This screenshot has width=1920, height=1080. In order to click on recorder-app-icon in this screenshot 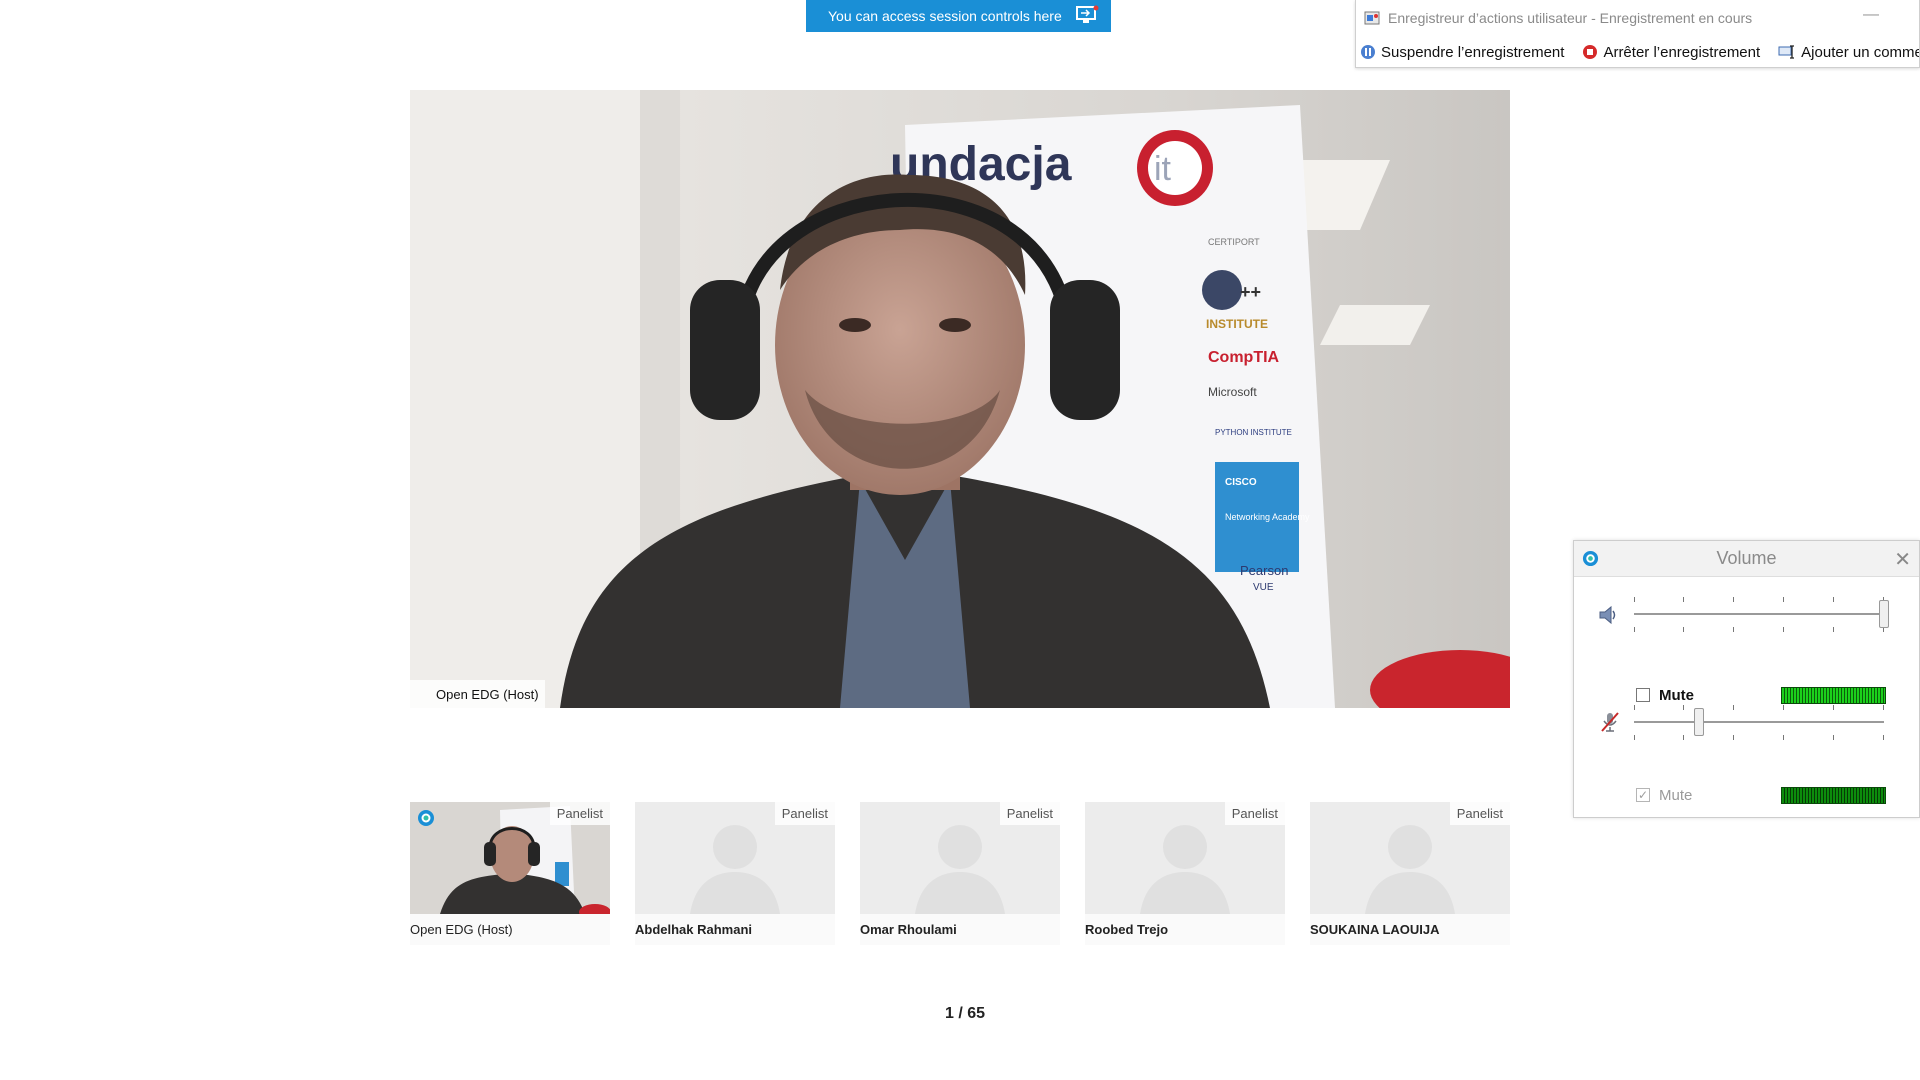, I will do `click(1372, 18)`.